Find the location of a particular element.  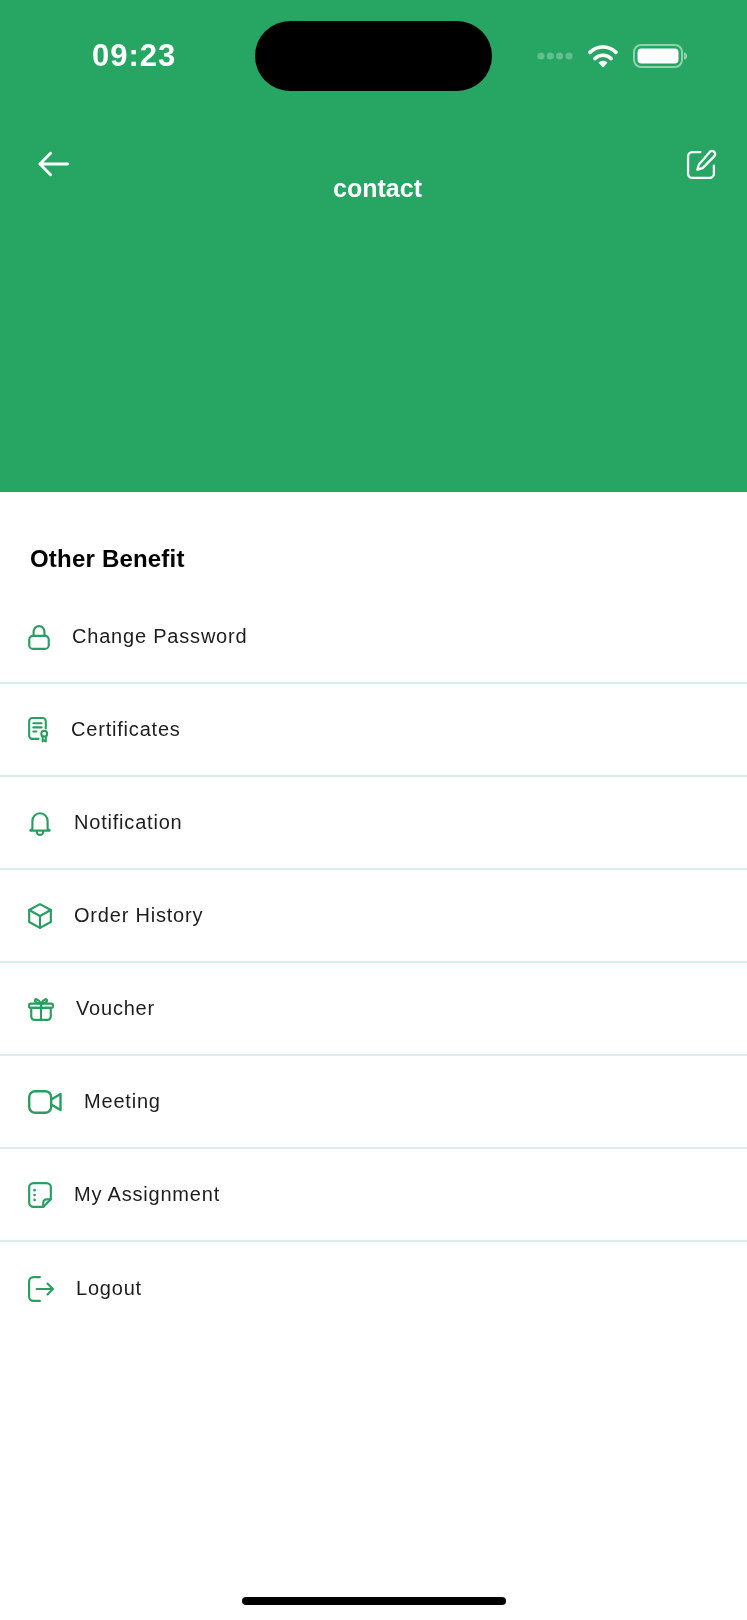

edit-icon is located at coordinates (701, 164).